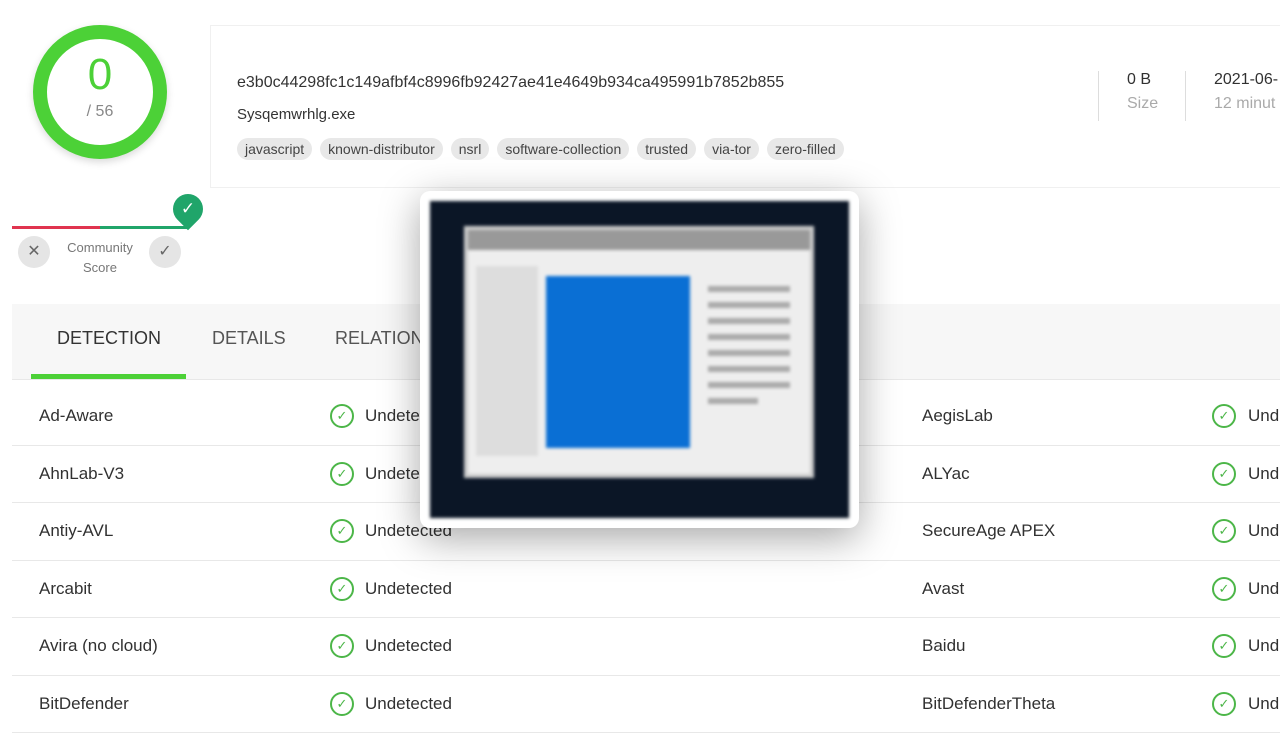 Image resolution: width=1280 pixels, height=733 pixels. I want to click on file-date-relative: 12 minut, so click(1246, 104).